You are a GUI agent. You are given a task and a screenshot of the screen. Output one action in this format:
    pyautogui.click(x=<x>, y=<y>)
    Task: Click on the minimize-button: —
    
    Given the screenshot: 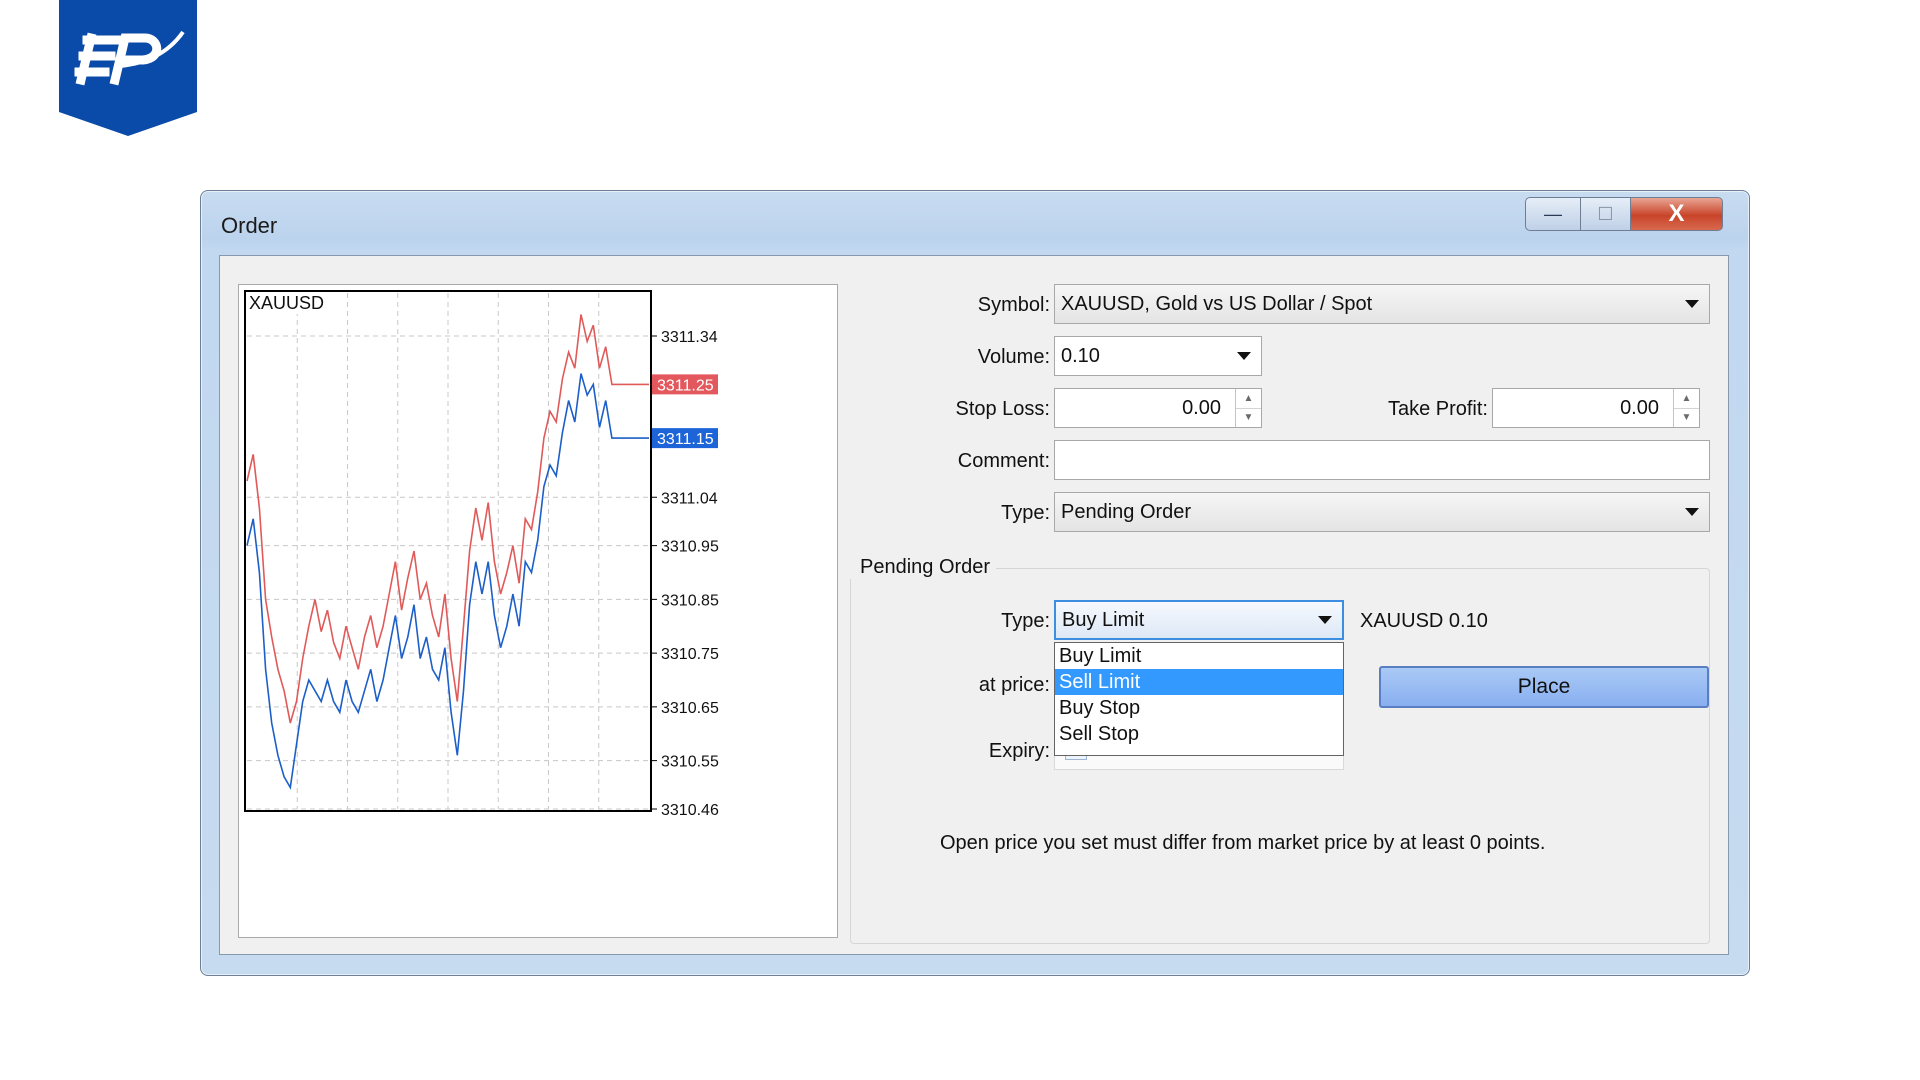 What is the action you would take?
    pyautogui.click(x=1553, y=214)
    